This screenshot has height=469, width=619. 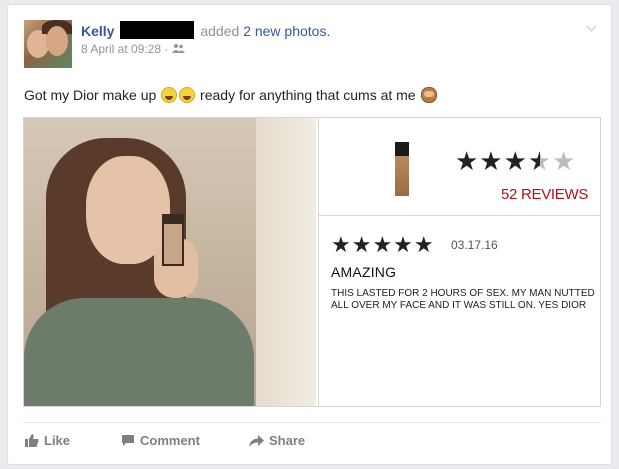 What do you see at coordinates (364, 272) in the screenshot?
I see `review-title: AMAZING` at bounding box center [364, 272].